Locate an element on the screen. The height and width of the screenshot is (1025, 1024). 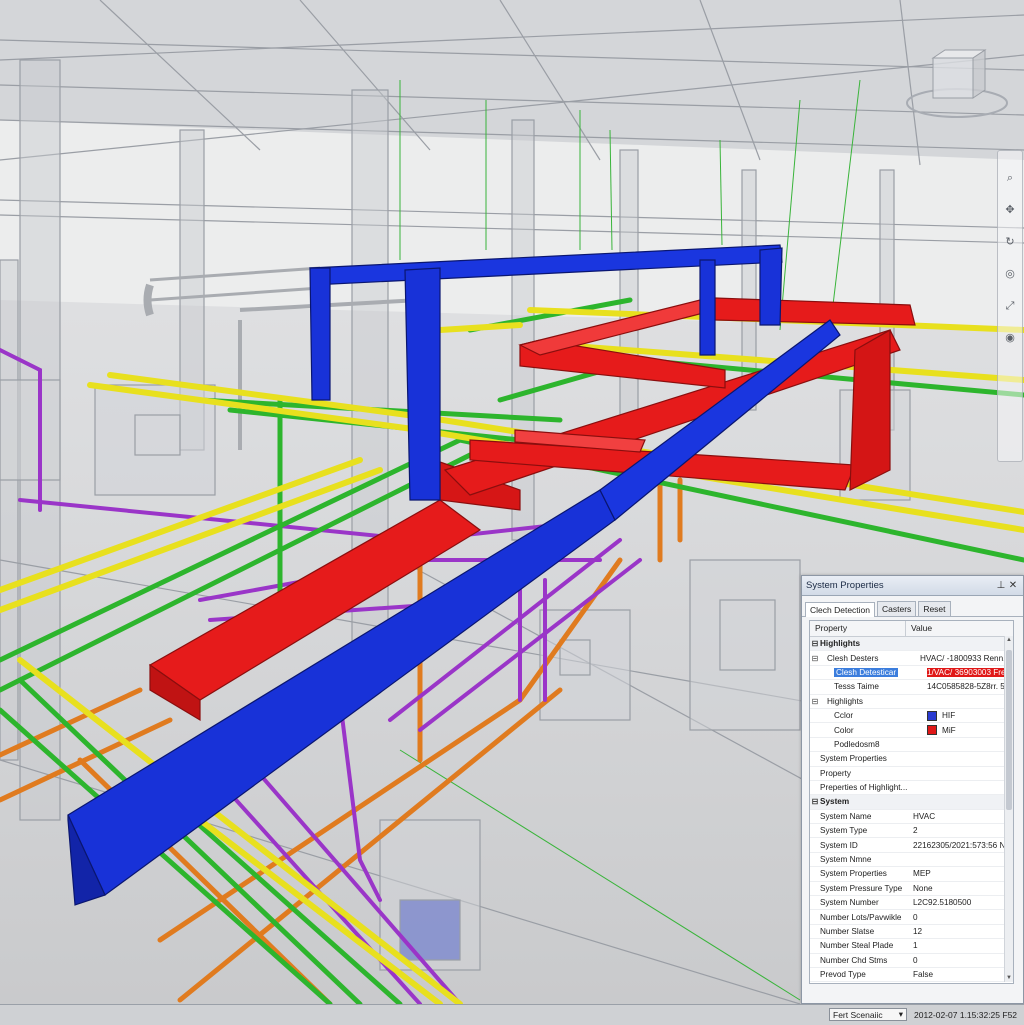
scroll-up-icon: ▲ is located at coordinates (1009, 640).